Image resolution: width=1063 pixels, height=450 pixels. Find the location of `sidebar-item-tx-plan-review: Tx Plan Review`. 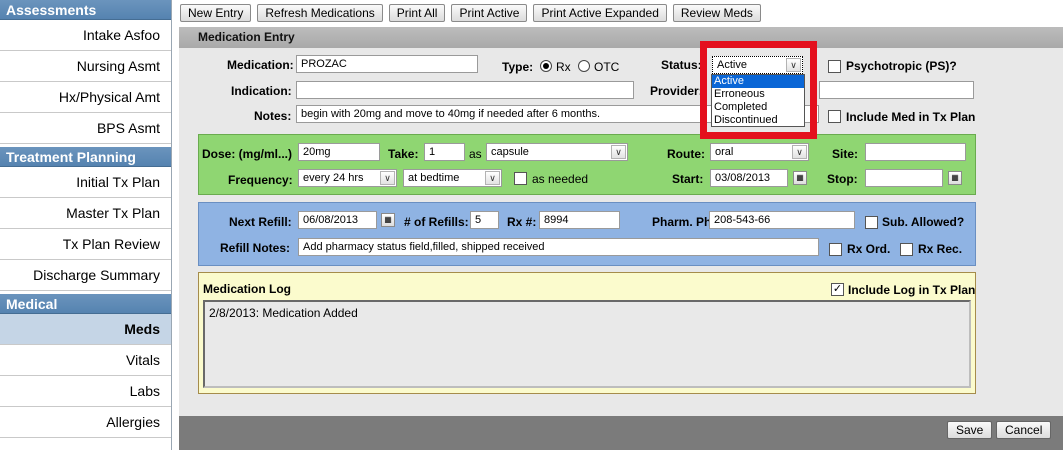

sidebar-item-tx-plan-review: Tx Plan Review is located at coordinates (85, 244).